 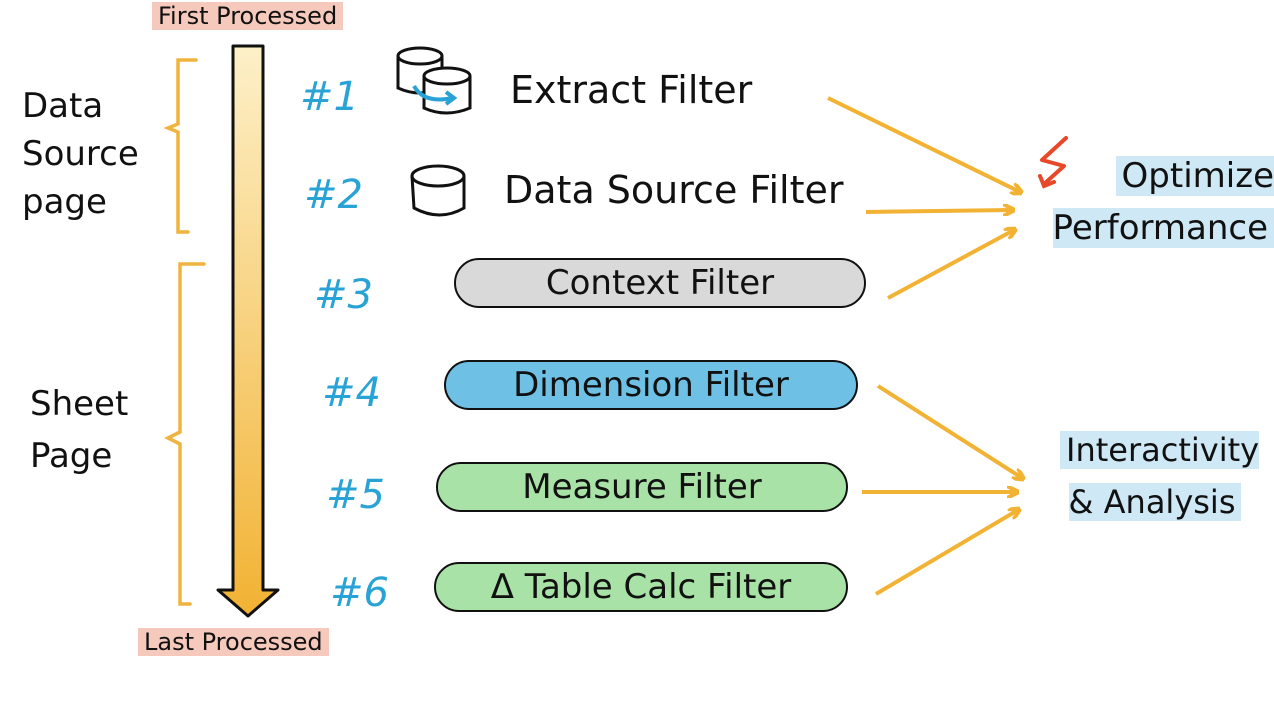 I want to click on database-icon, so click(x=438, y=190).